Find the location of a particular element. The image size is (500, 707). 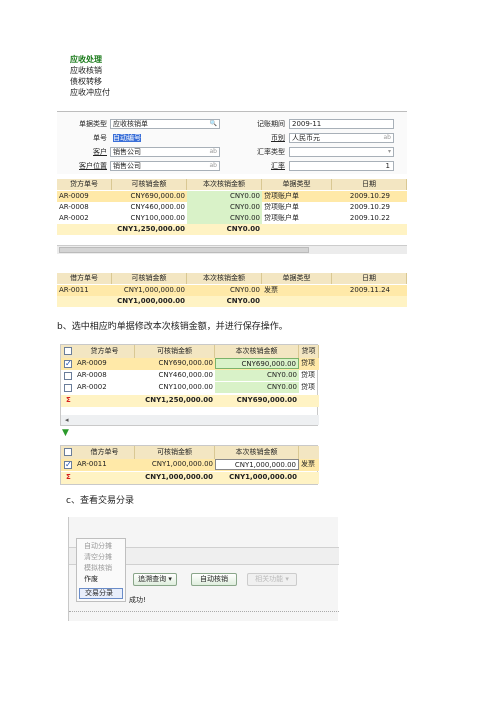

caption-c: c、查看交易分录 is located at coordinates (100, 501).